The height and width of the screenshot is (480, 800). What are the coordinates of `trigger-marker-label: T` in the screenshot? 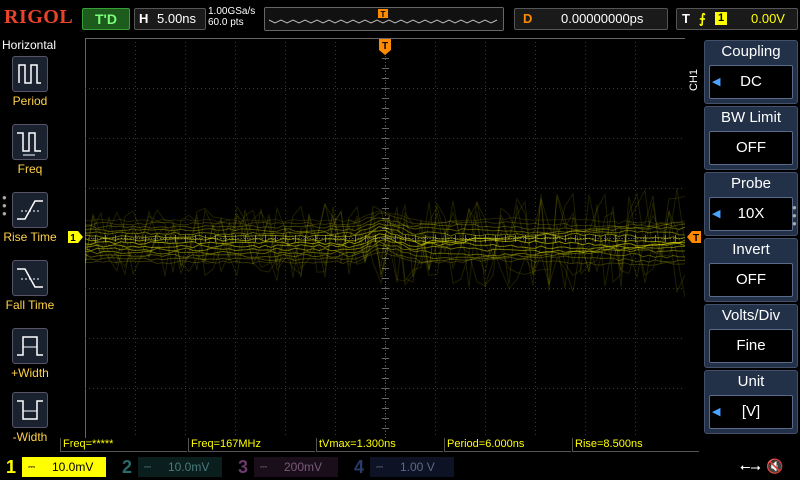 It's located at (385, 46).